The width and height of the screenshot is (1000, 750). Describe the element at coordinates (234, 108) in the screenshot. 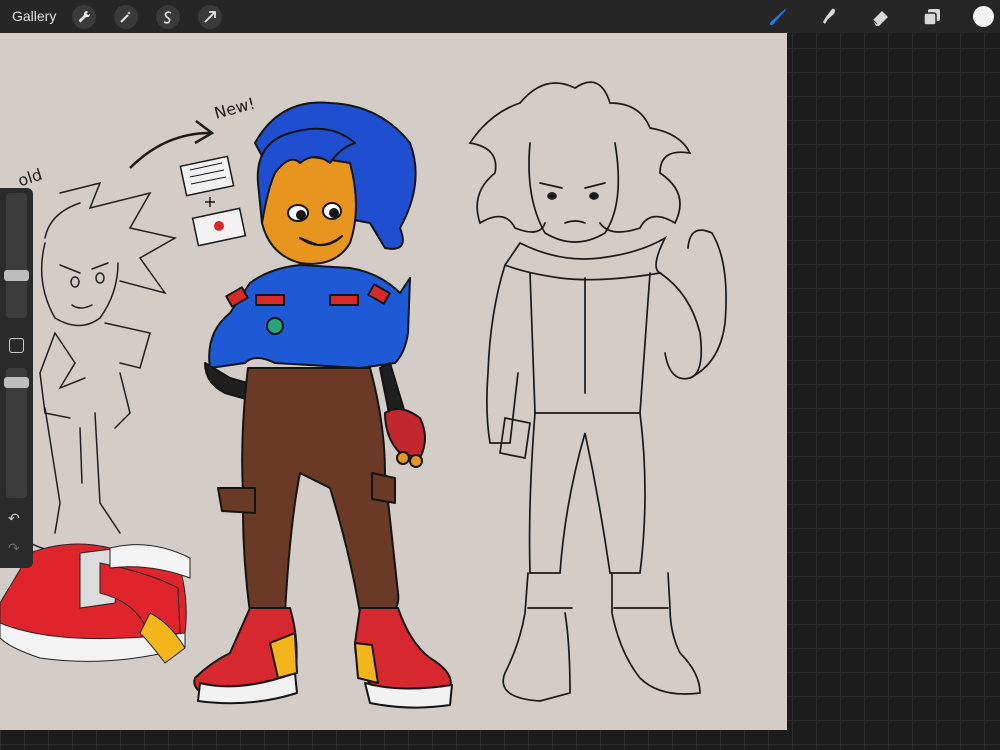

I see `new-note: New!` at that location.